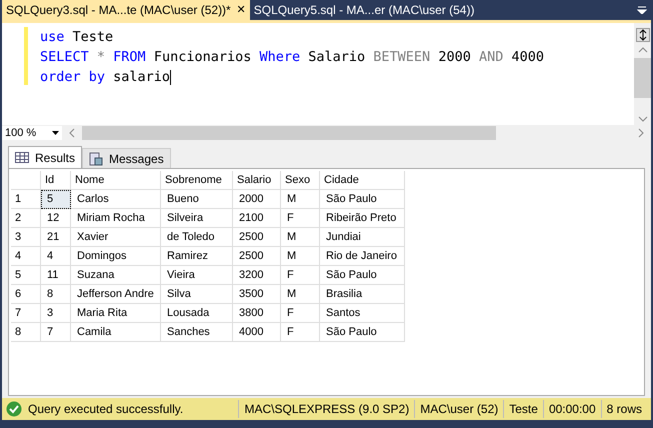 The height and width of the screenshot is (428, 653). I want to click on table-cell: Ramirez, so click(197, 256).